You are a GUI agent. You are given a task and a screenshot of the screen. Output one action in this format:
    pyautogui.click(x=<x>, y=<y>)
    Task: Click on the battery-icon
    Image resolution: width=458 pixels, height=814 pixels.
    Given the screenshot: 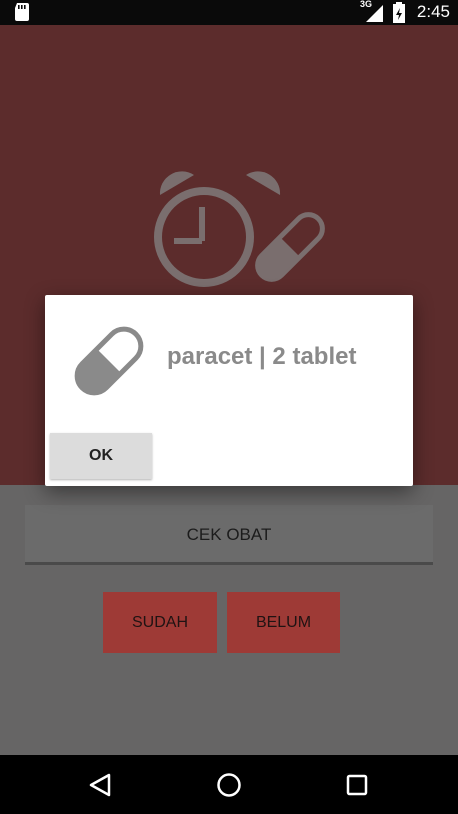 What is the action you would take?
    pyautogui.click(x=399, y=12)
    